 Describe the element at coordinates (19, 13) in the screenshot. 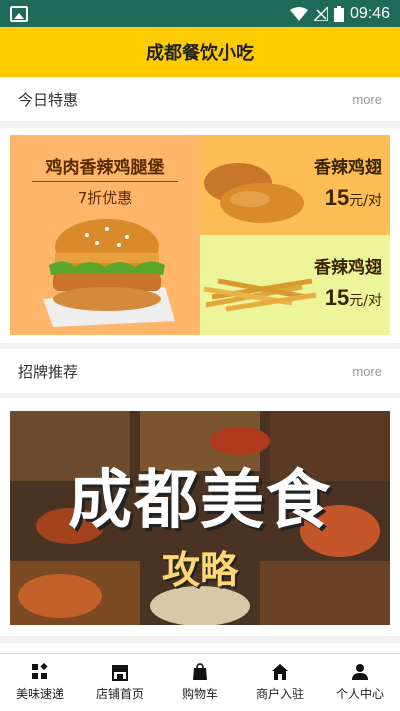

I see `image-notification-icon` at that location.